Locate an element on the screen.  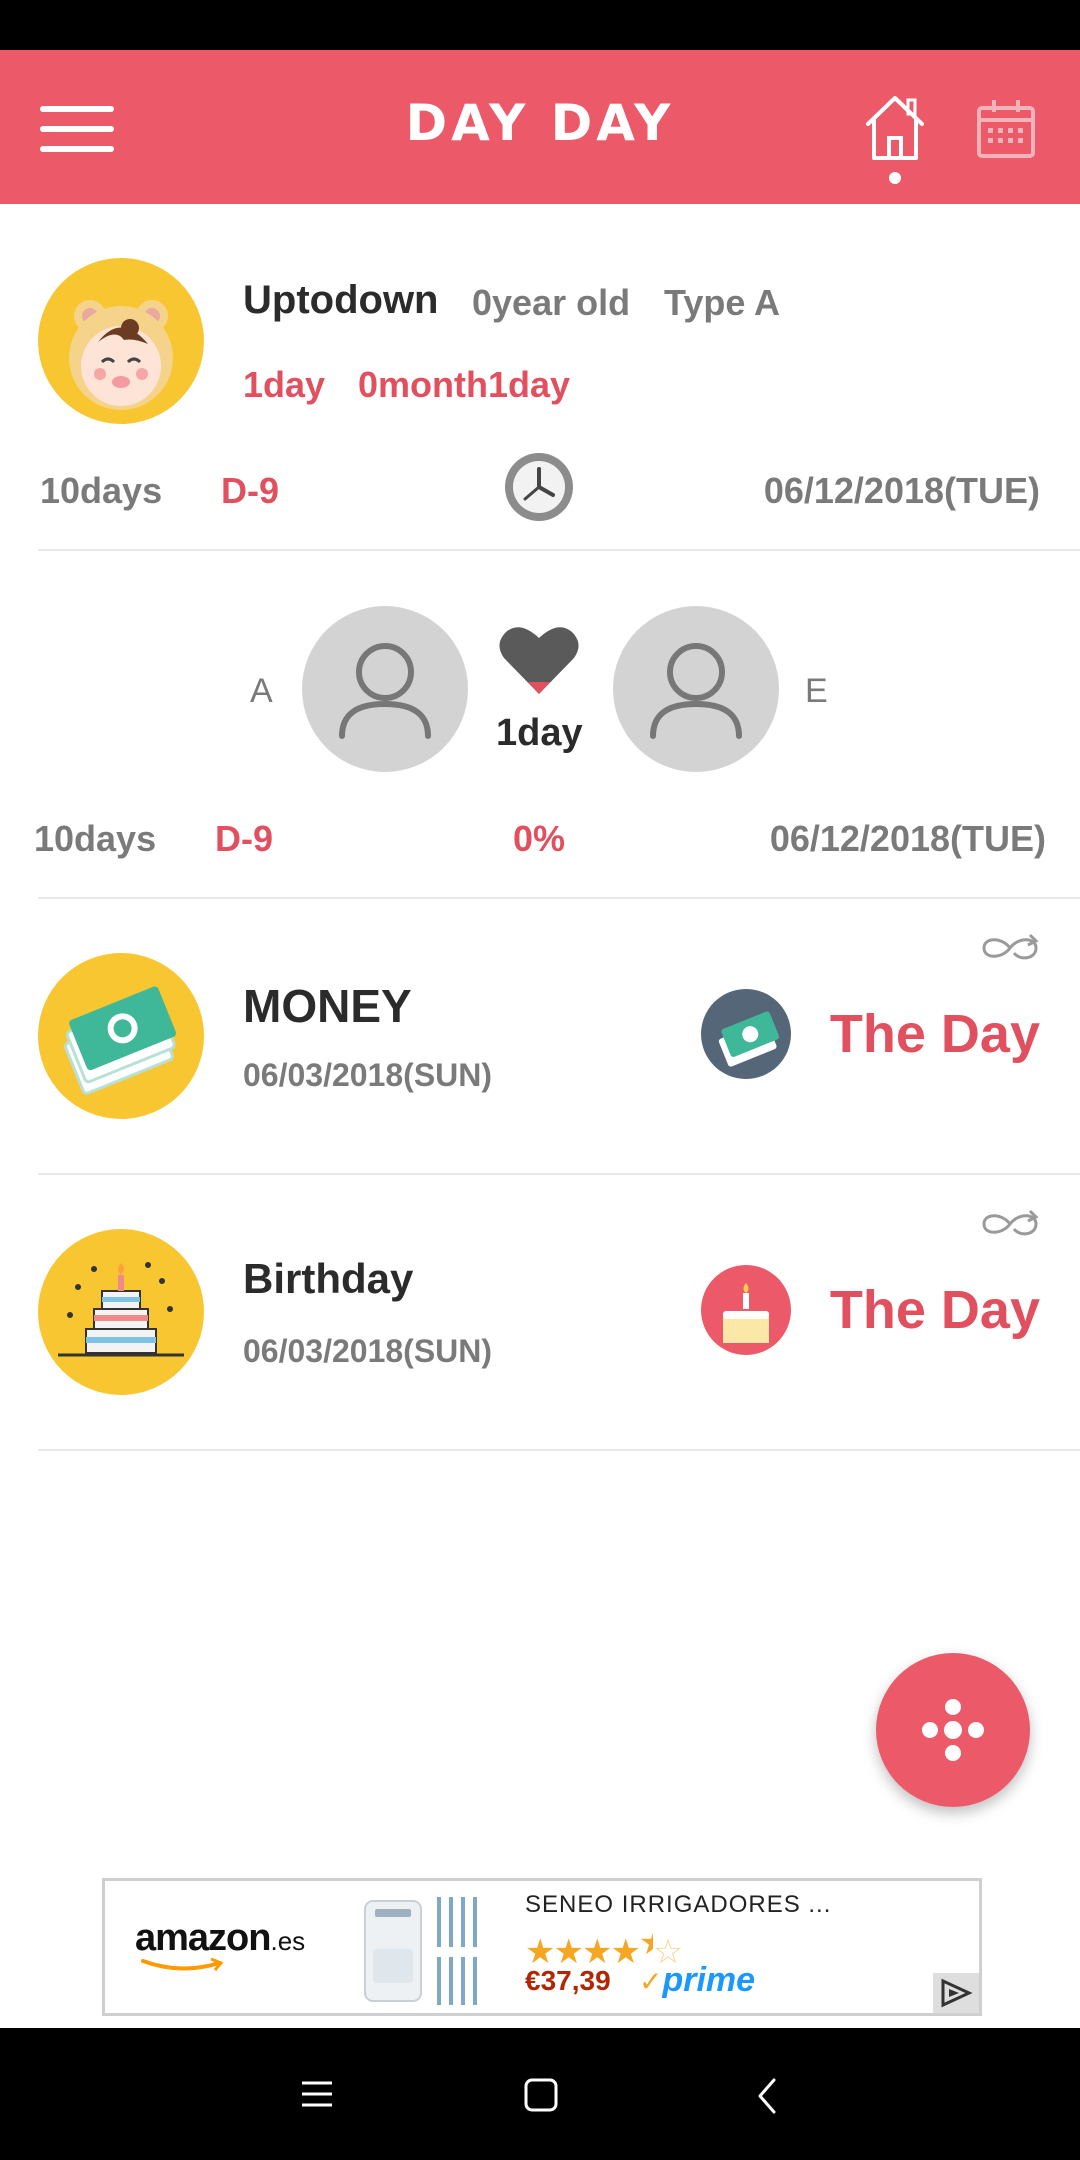
recents-menu-icon is located at coordinates (317, 2094).